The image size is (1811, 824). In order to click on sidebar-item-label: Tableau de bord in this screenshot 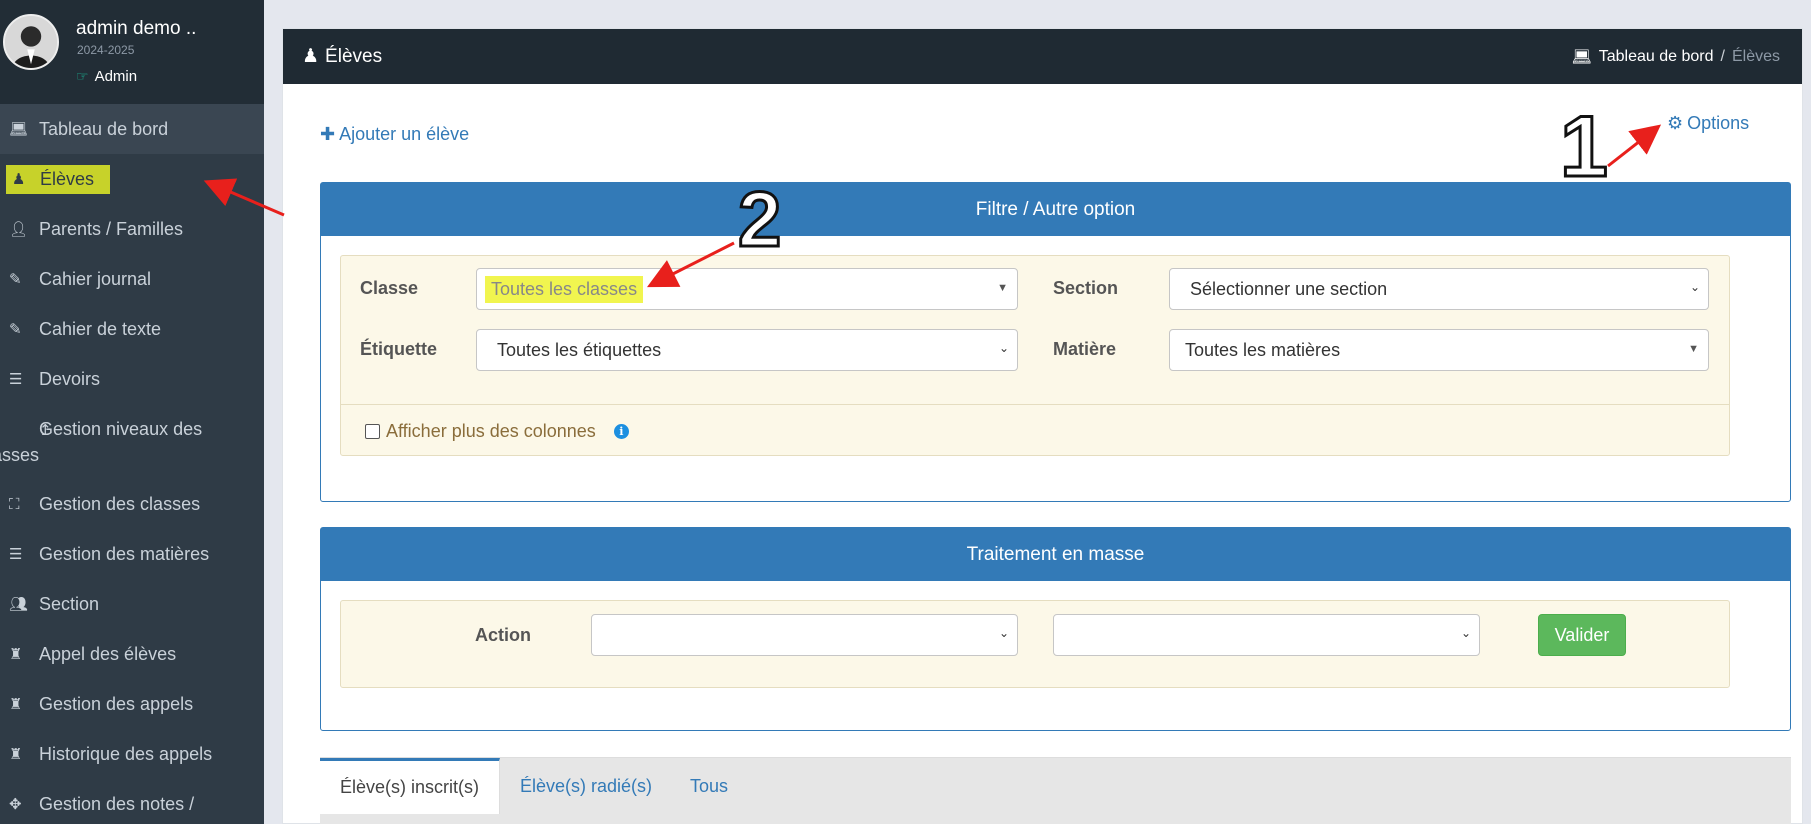, I will do `click(104, 128)`.